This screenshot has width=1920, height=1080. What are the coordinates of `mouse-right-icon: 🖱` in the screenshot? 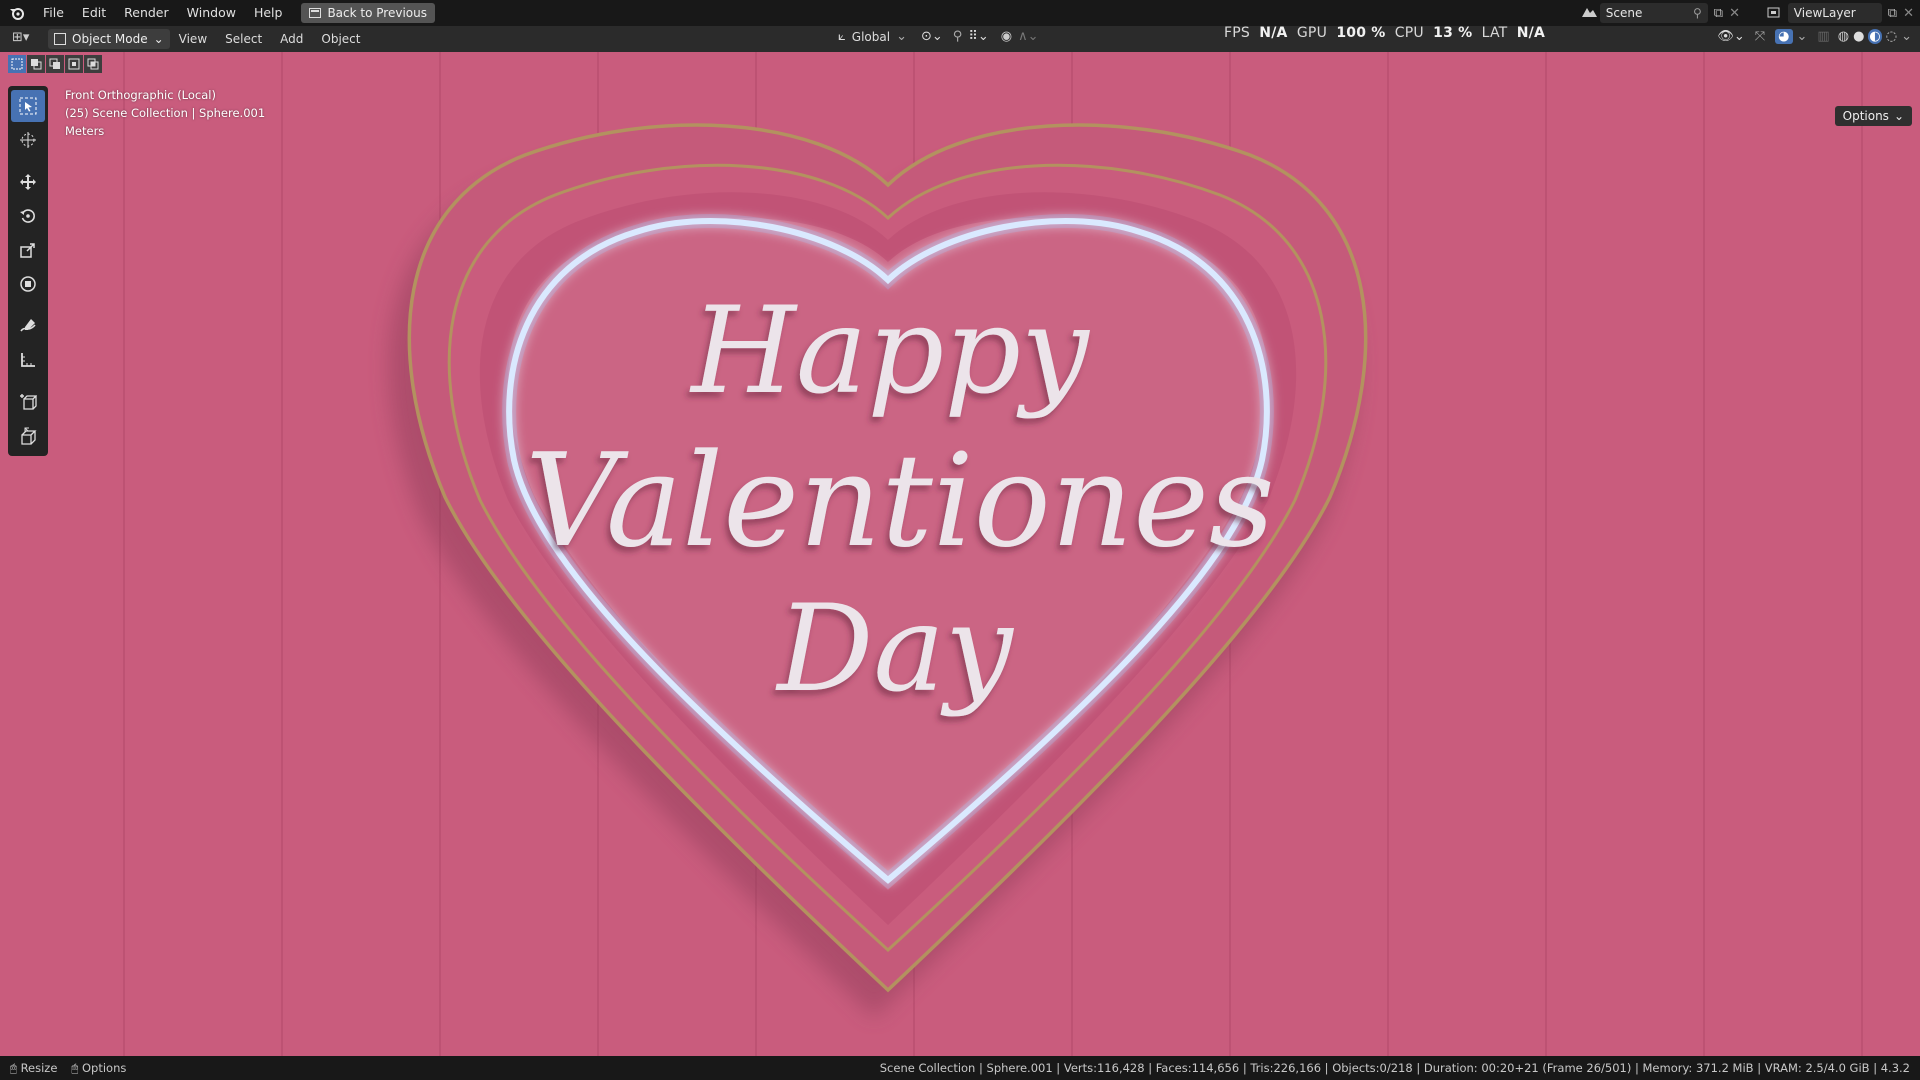 It's located at (75, 1067).